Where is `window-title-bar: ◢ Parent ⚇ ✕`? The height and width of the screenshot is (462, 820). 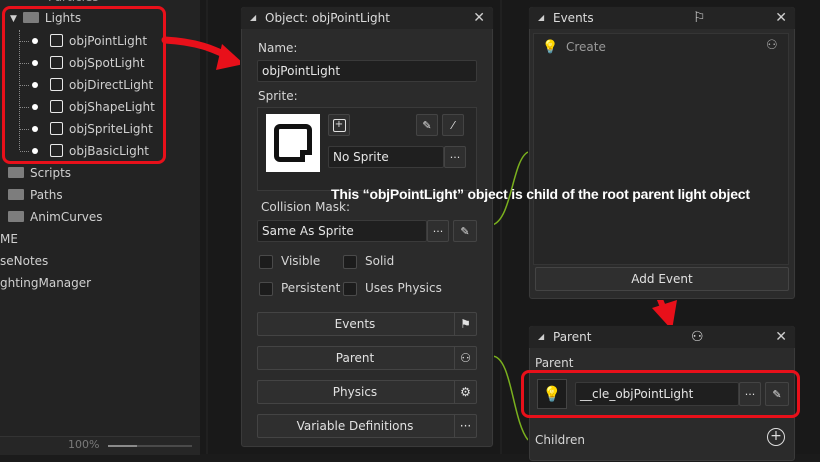 window-title-bar: ◢ Parent ⚇ ✕ is located at coordinates (662, 337).